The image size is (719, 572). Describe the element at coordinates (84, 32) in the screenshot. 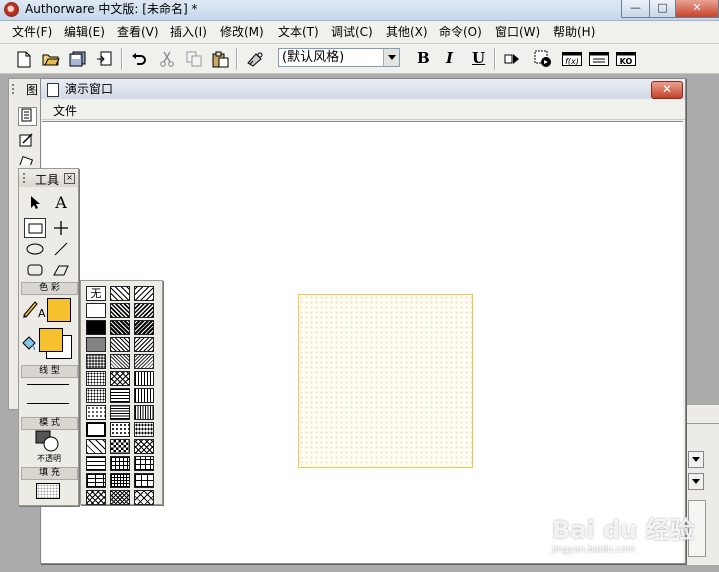

I see `menu-edit: 编辑(E)` at that location.